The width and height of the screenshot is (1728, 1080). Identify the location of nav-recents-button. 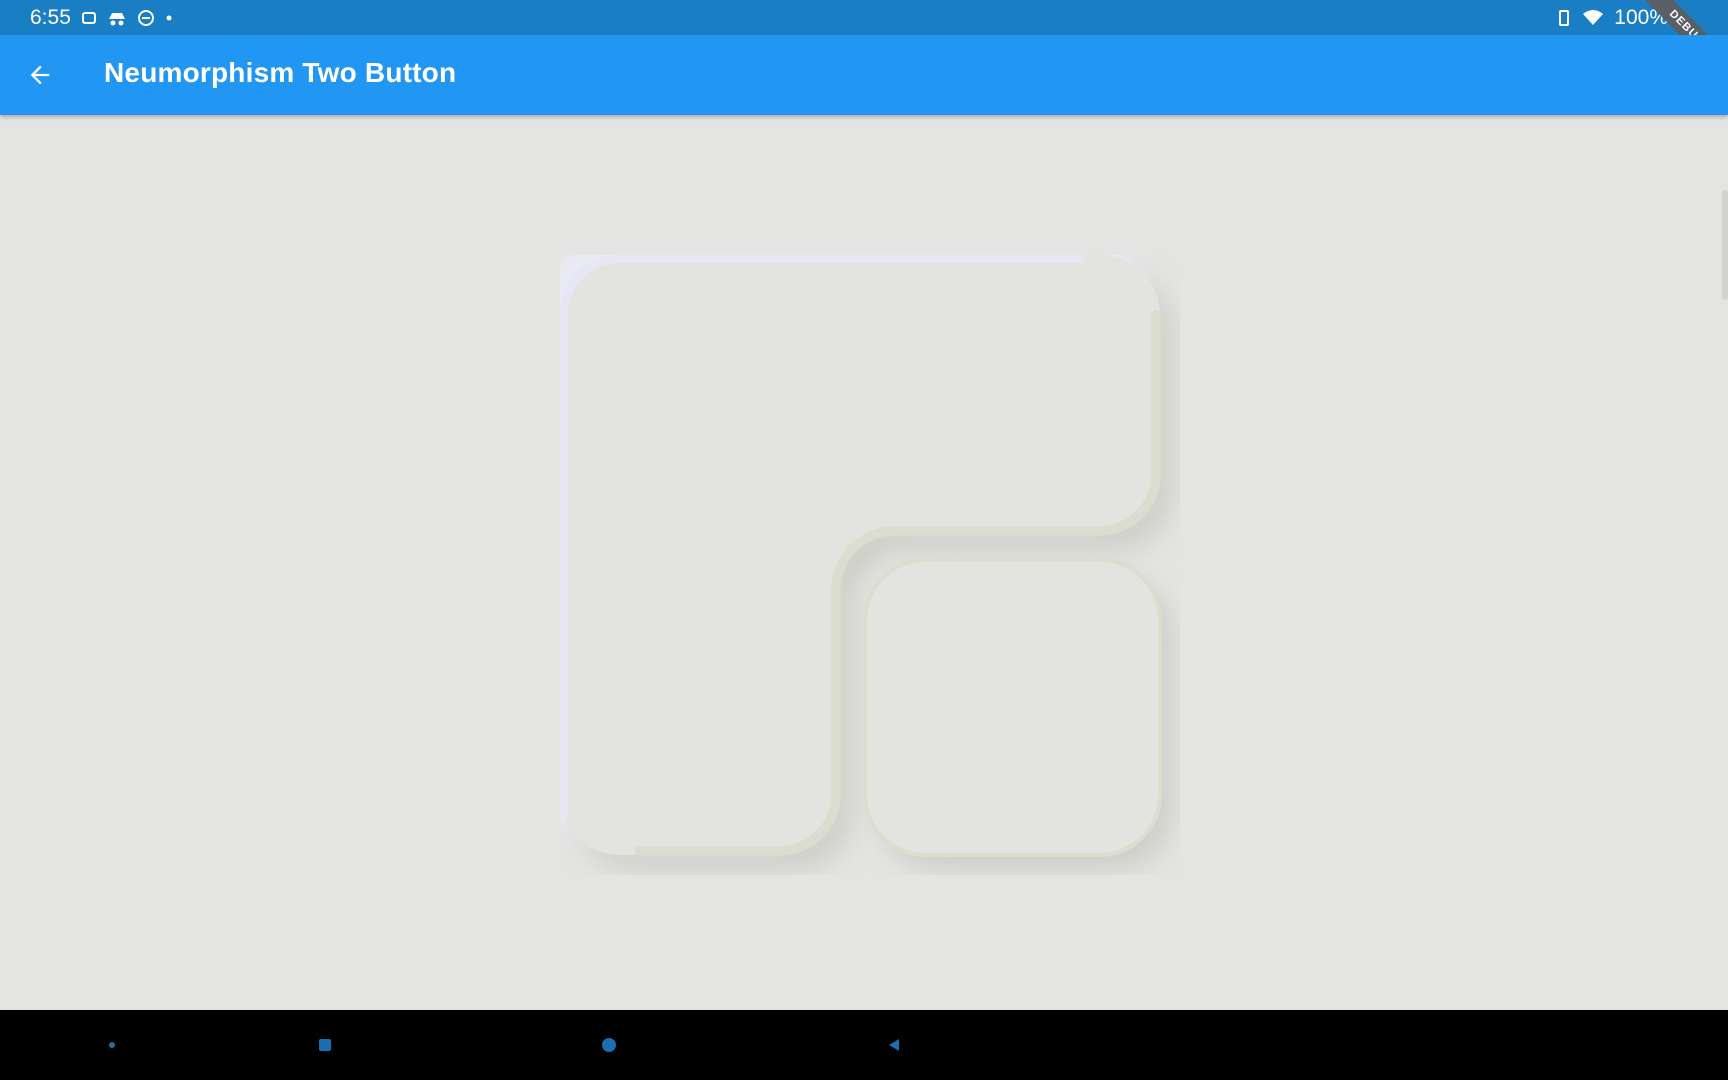
(325, 1045).